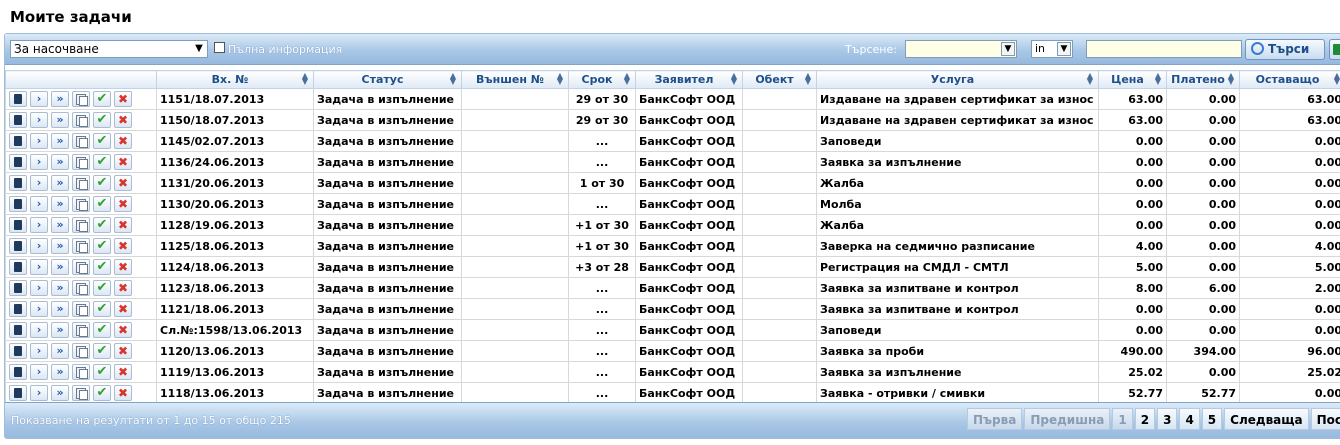  What do you see at coordinates (109, 49) in the screenshot?
I see `filter-select: За насочване ▼` at bounding box center [109, 49].